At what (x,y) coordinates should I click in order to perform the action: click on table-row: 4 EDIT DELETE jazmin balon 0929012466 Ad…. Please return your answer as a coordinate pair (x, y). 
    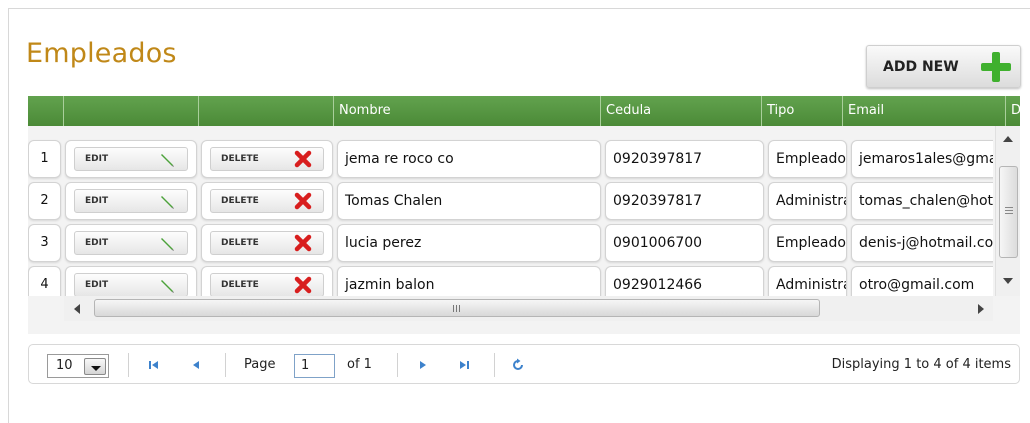
    Looking at the image, I should click on (510, 281).